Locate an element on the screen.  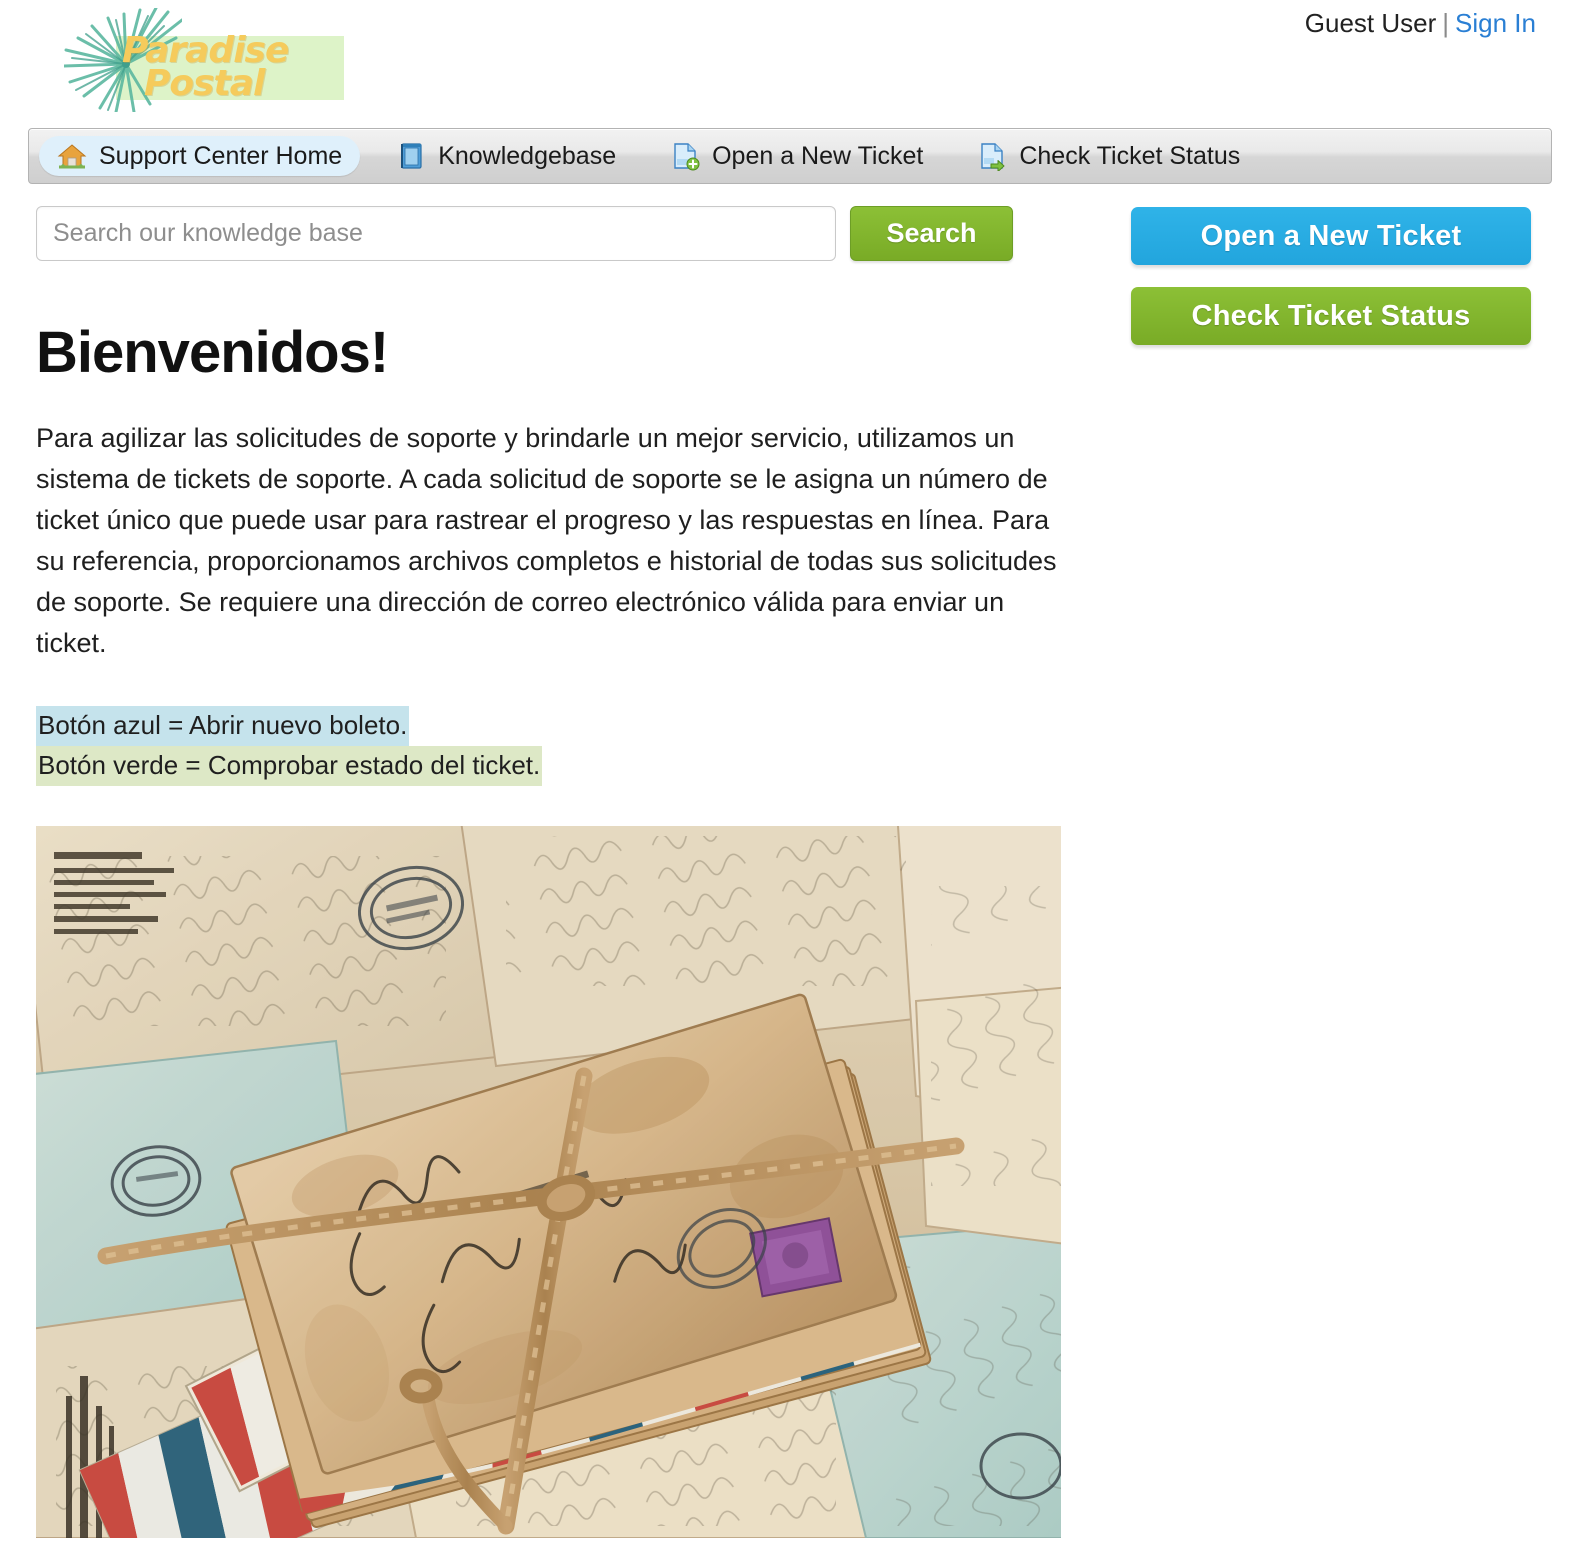
search-button: Search is located at coordinates (931, 233).